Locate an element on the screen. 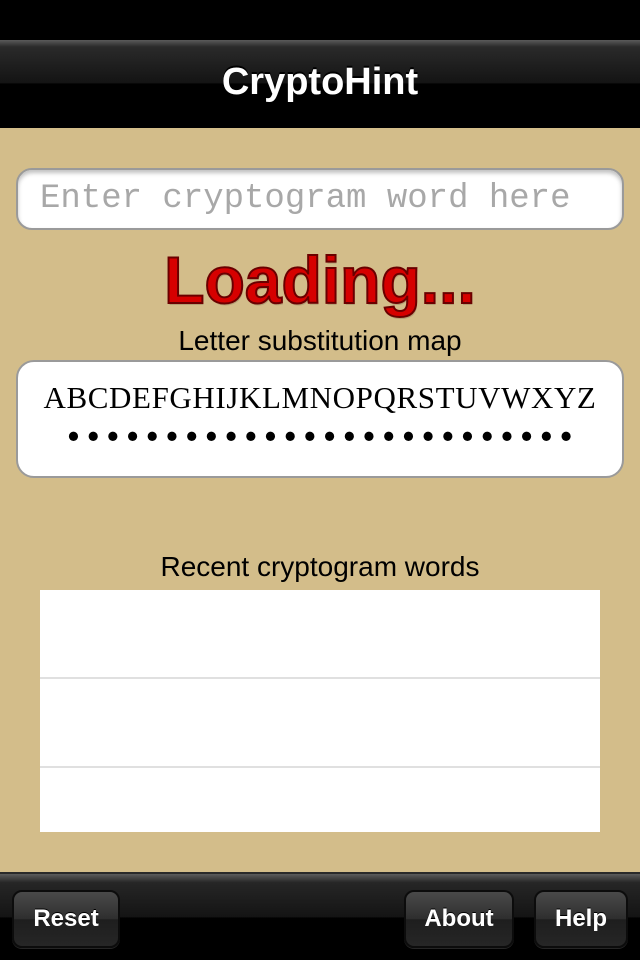 Image resolution: width=640 pixels, height=960 pixels. cryptogram-word-input is located at coordinates (320, 199).